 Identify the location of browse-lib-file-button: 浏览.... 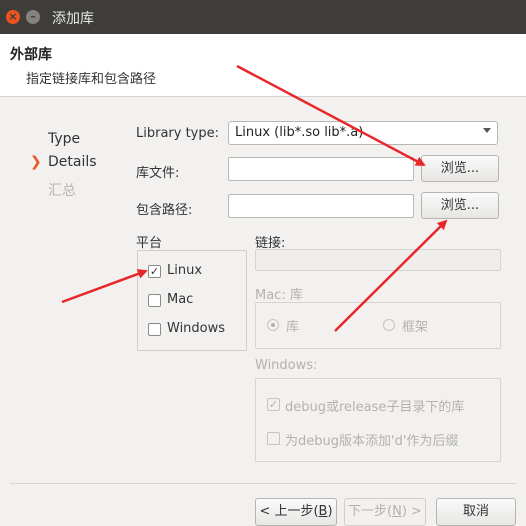
(460, 168).